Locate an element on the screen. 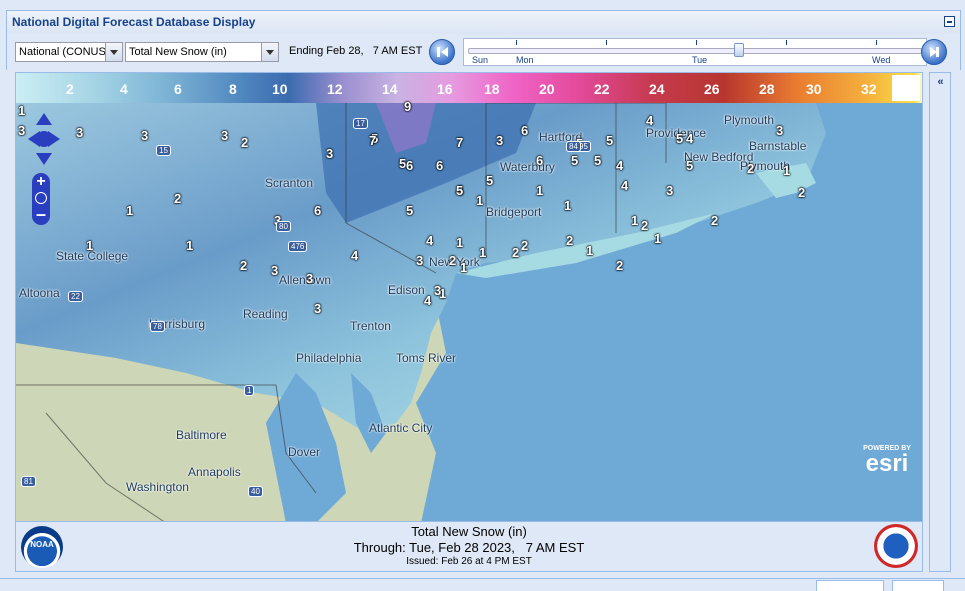 The width and height of the screenshot is (965, 591). city-label: Washington is located at coordinates (157, 487).